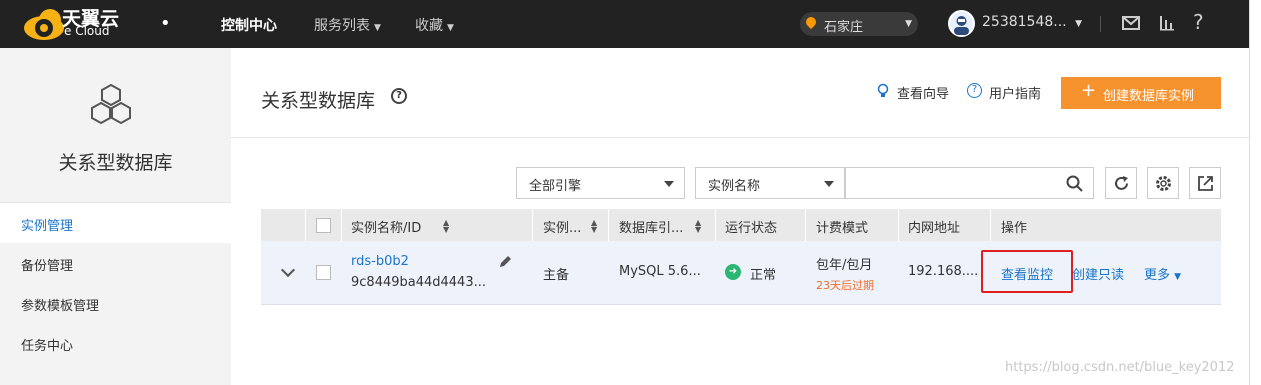 The image size is (1261, 385). What do you see at coordinates (1098, 273) in the screenshot?
I see `create-readonly-link: 创建只读` at bounding box center [1098, 273].